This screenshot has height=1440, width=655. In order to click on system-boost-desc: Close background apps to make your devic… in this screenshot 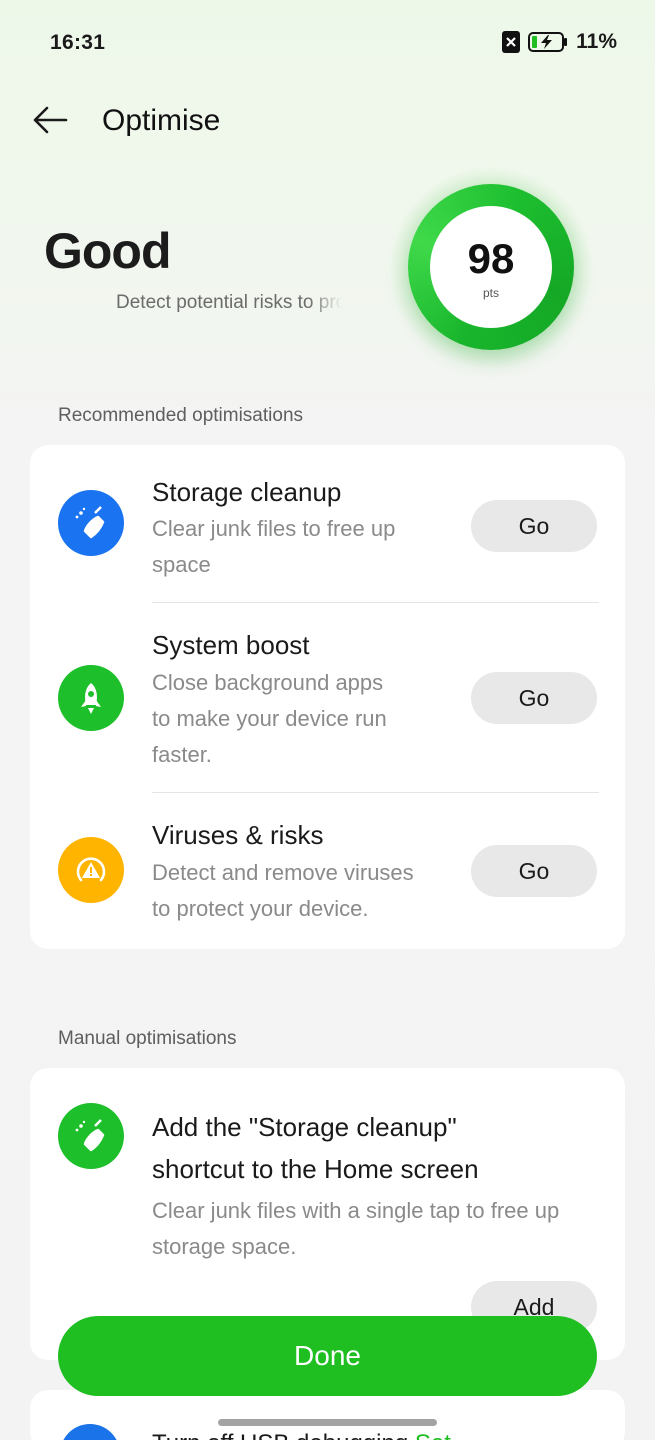, I will do `click(269, 719)`.